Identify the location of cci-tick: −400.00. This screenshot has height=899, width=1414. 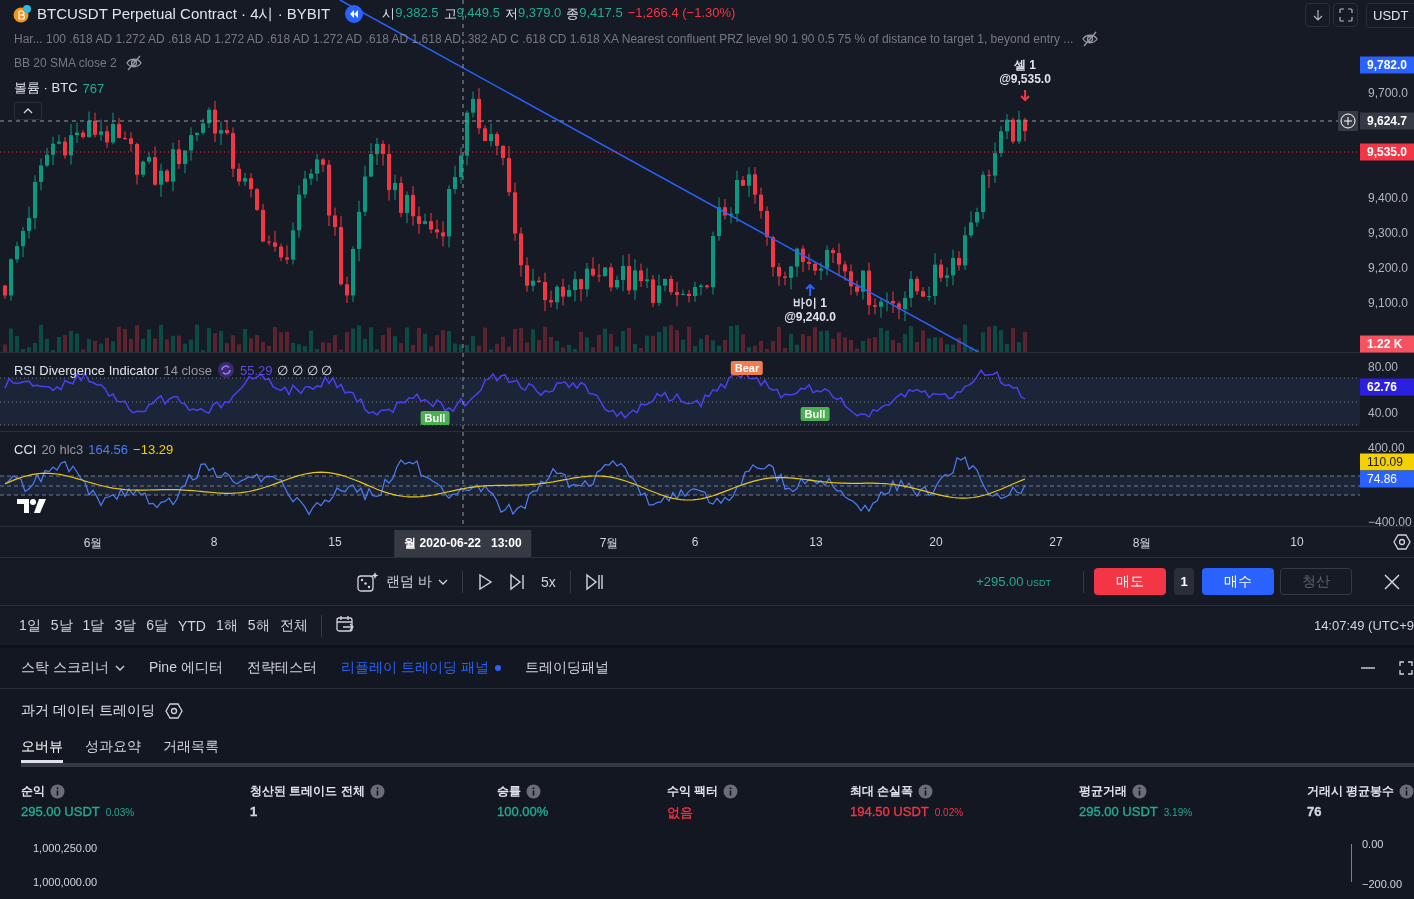
(1390, 522).